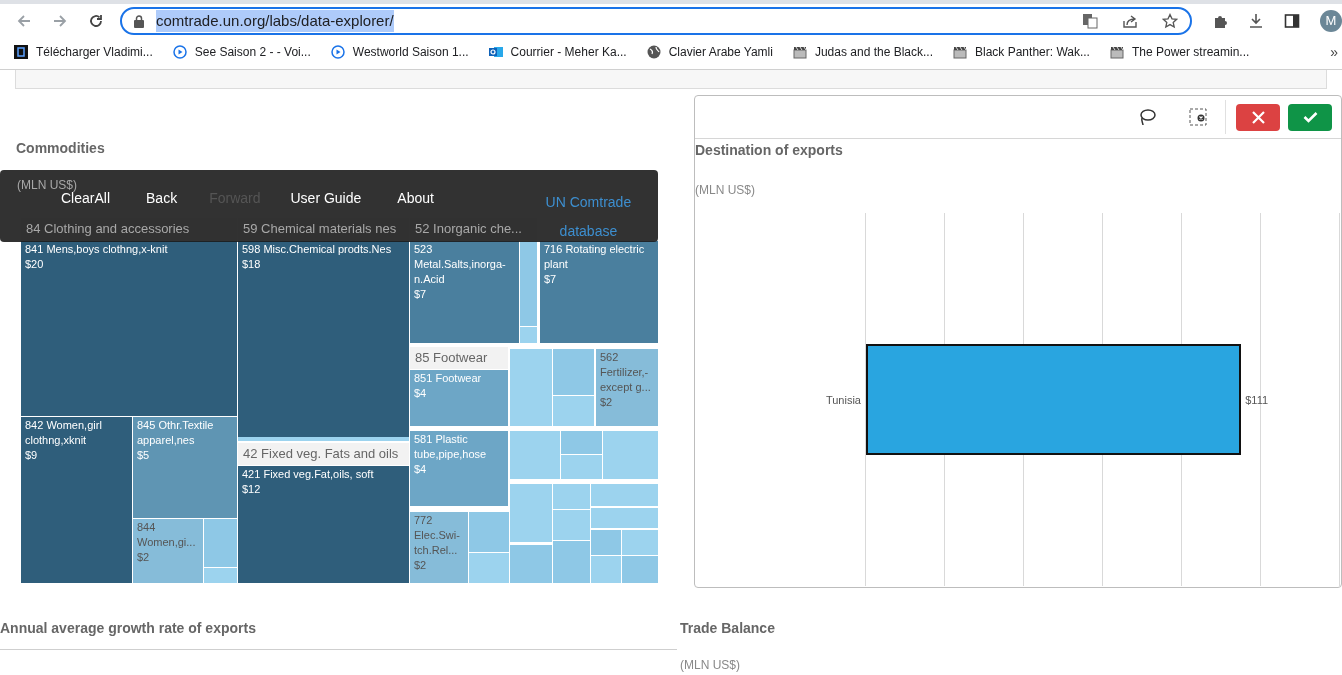 Image resolution: width=1342 pixels, height=675 pixels. I want to click on treemap-tile: 598 Misc.Chemical prodts.Nes $18, so click(323, 339).